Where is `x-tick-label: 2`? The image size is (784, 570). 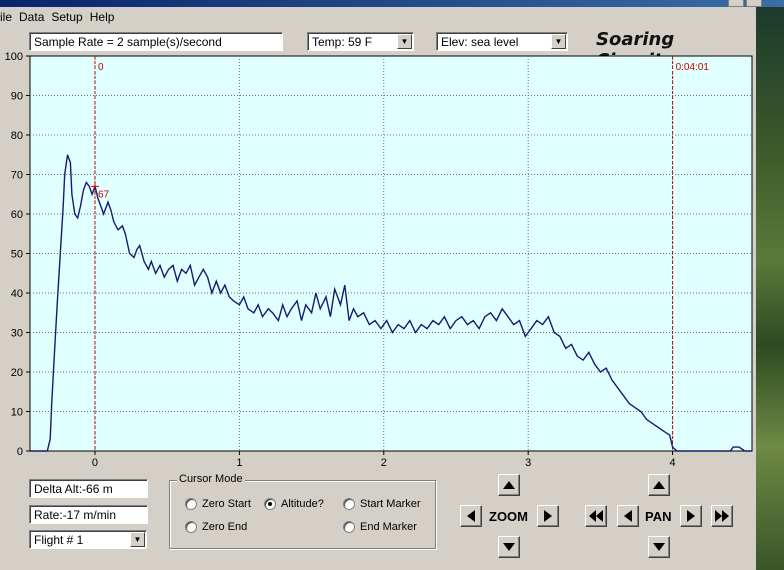
x-tick-label: 2 is located at coordinates (384, 463).